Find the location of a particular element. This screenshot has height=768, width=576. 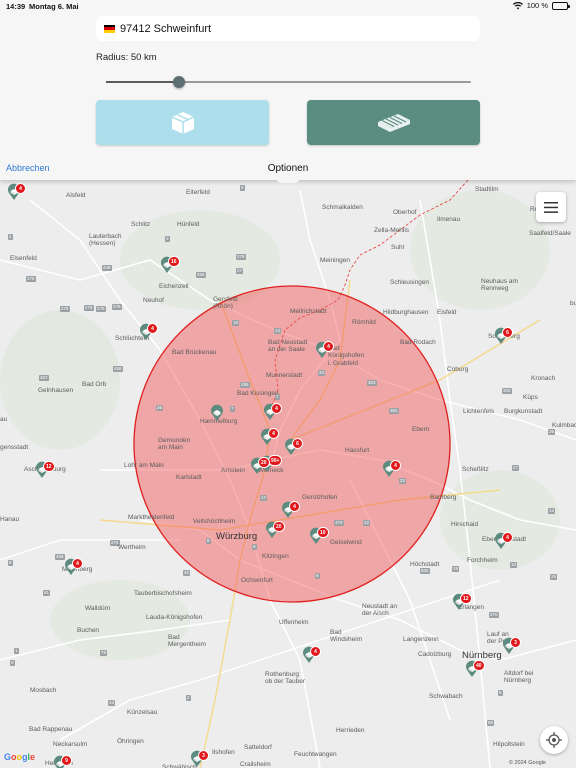

status-time: 14:39 is located at coordinates (16, 6).